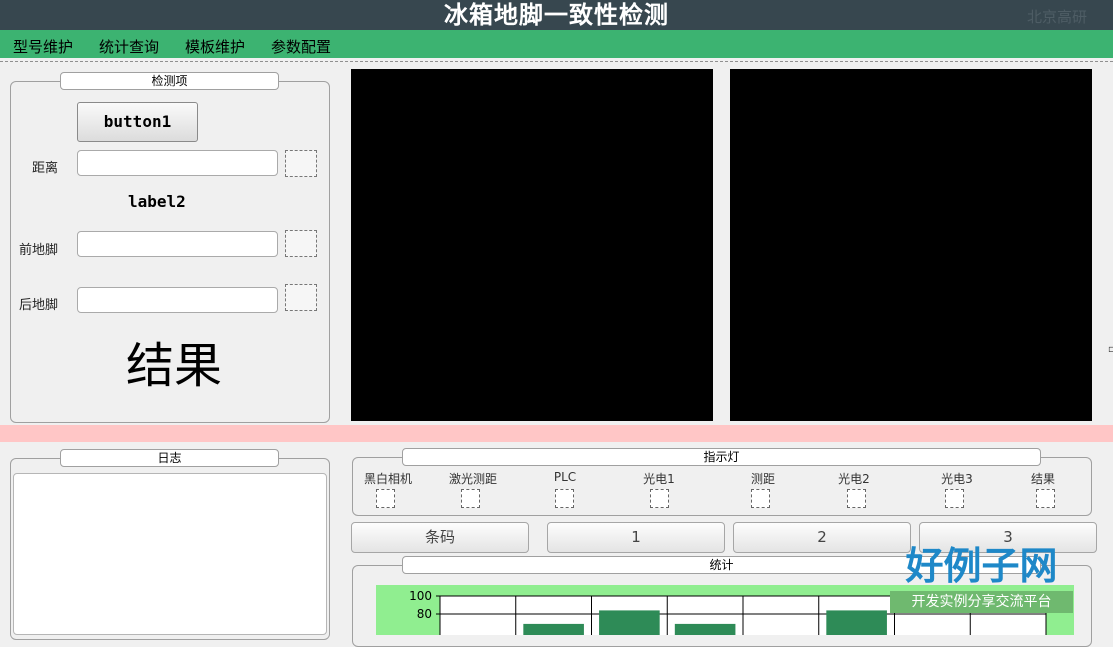 This screenshot has width=1113, height=647. Describe the element at coordinates (424, 614) in the screenshot. I see `chart-y-tick-label: 80` at that location.